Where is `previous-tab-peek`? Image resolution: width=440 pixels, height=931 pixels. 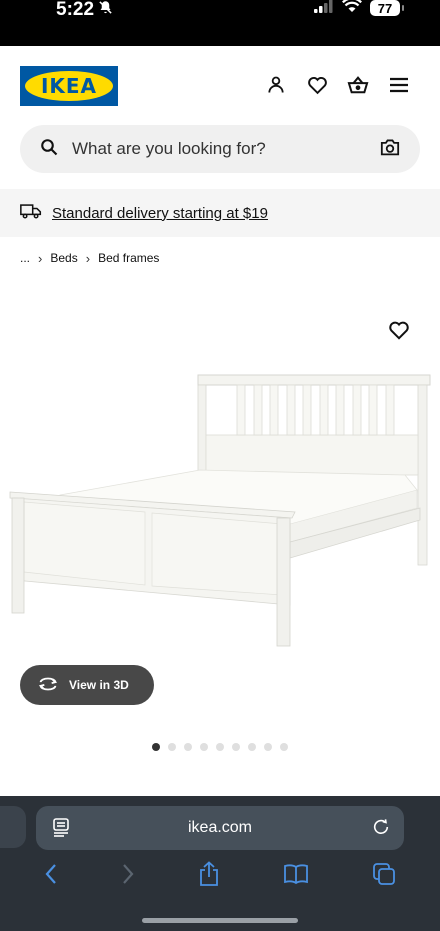 previous-tab-peek is located at coordinates (13, 827).